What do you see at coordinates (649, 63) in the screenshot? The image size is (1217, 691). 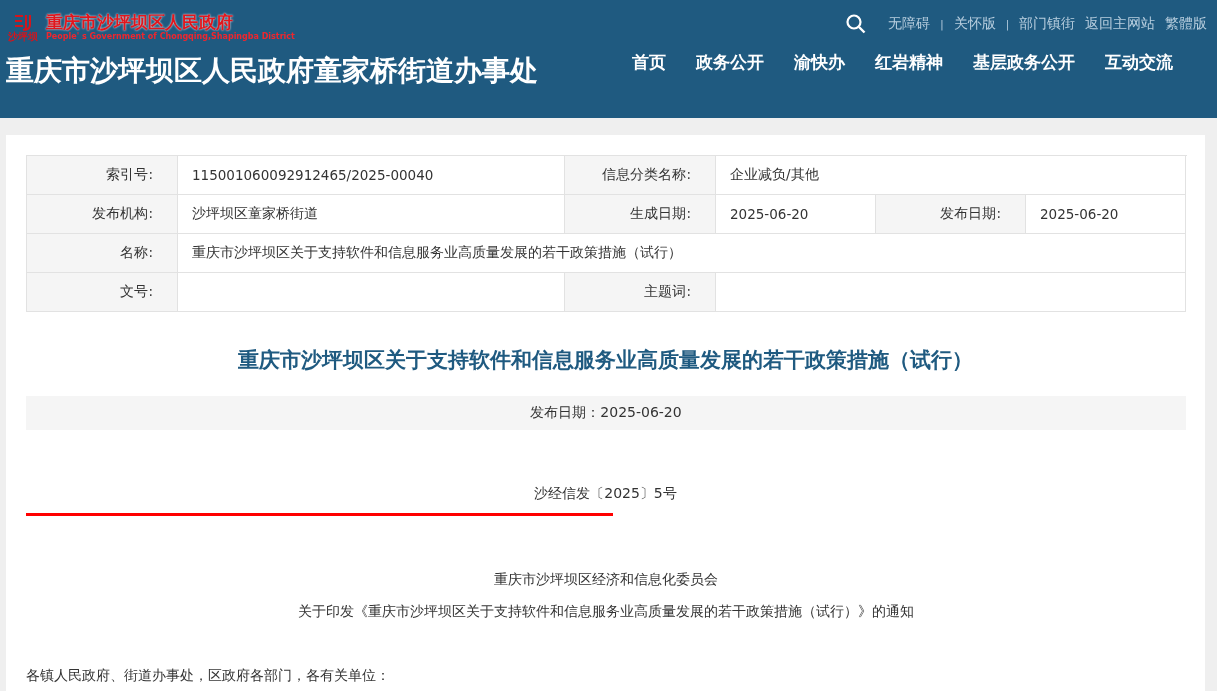 I see `nav-item: 首页` at bounding box center [649, 63].